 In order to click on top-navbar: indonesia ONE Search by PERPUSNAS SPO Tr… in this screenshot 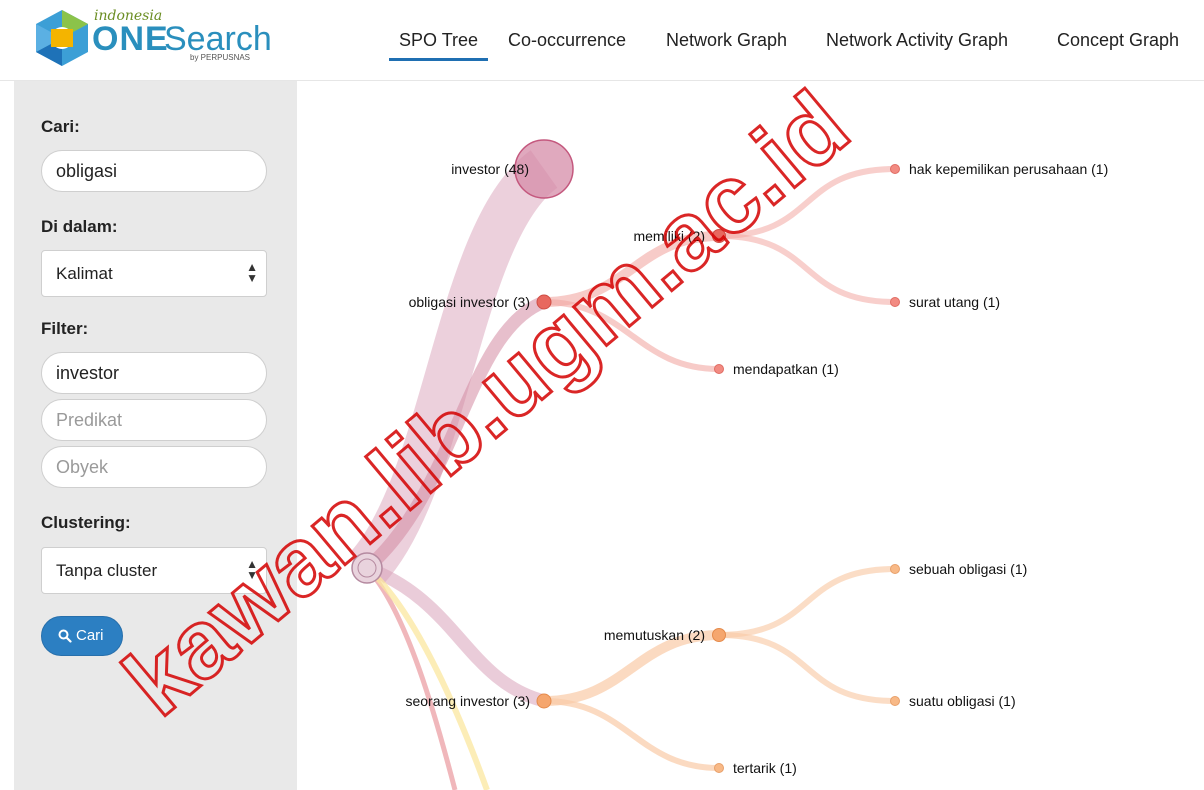, I will do `click(602, 40)`.